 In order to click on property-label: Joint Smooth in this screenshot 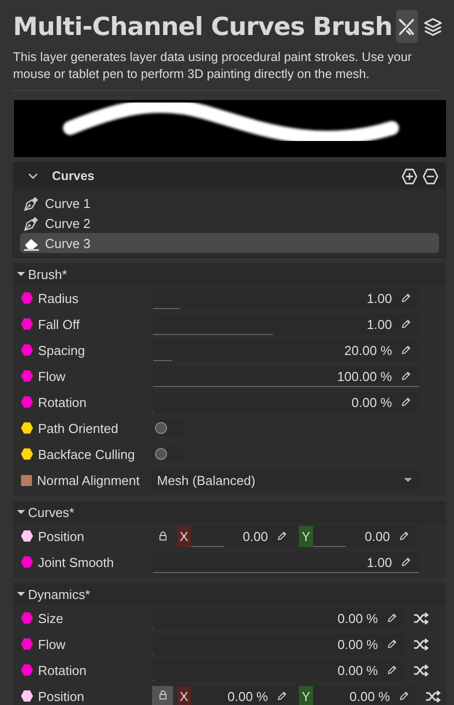, I will do `click(76, 562)`.